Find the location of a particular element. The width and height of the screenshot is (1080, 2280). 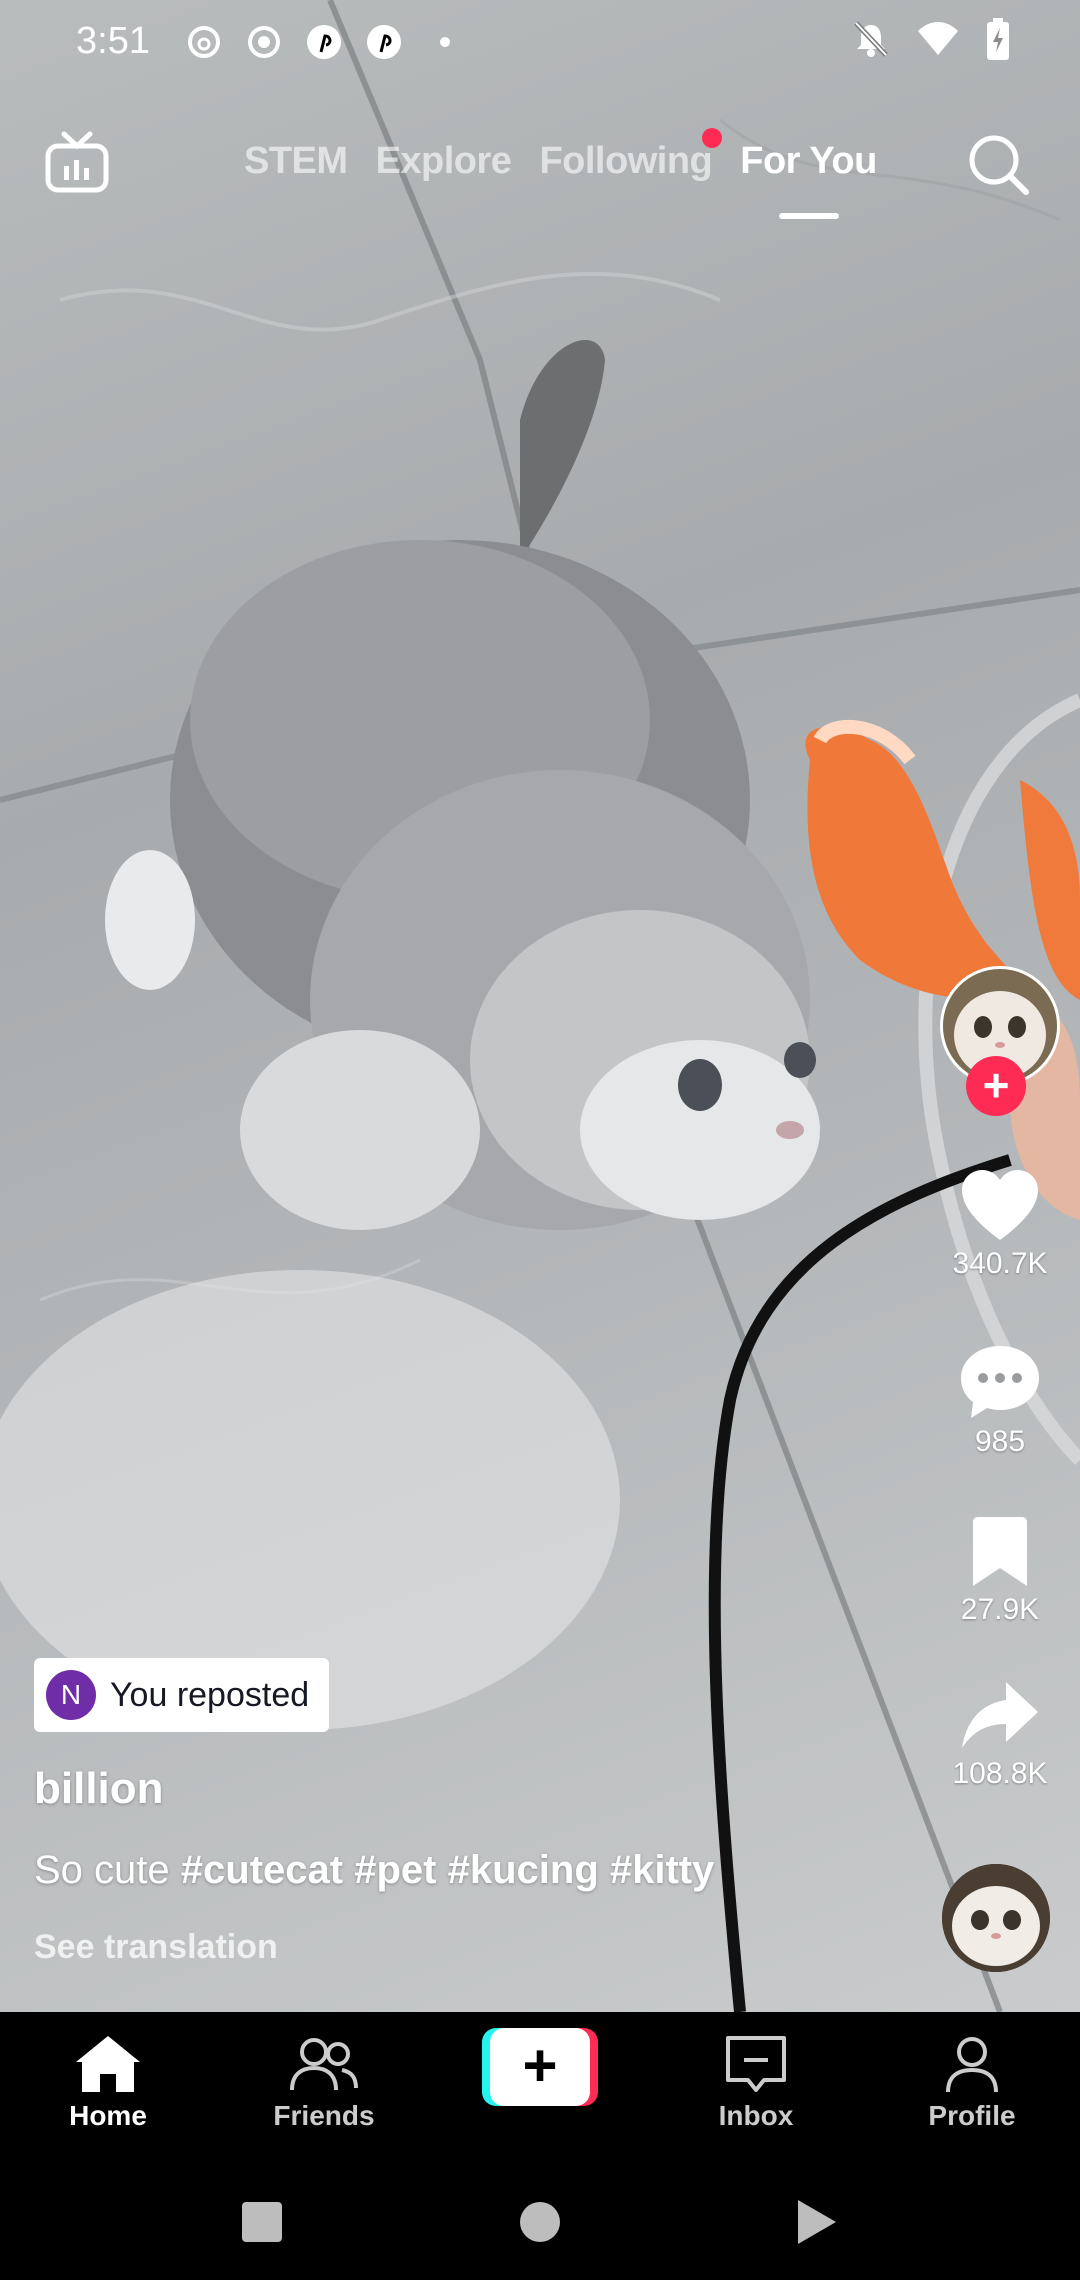

status-bar: 3:51 is located at coordinates (540, 43).